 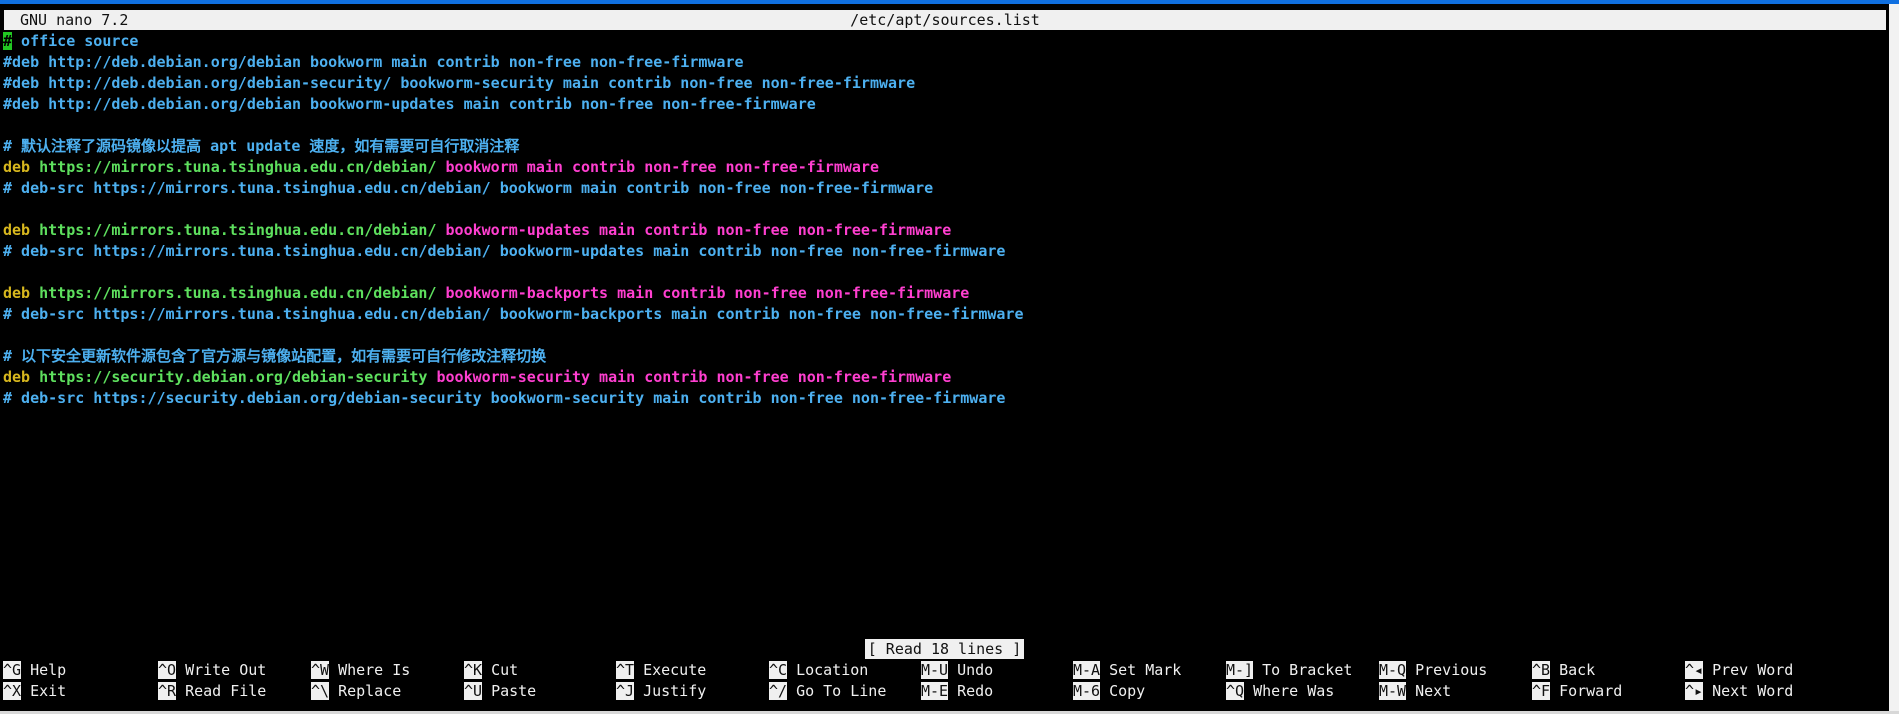 I want to click on shortcut-where-was: ^Q Where Was, so click(x=1280, y=691).